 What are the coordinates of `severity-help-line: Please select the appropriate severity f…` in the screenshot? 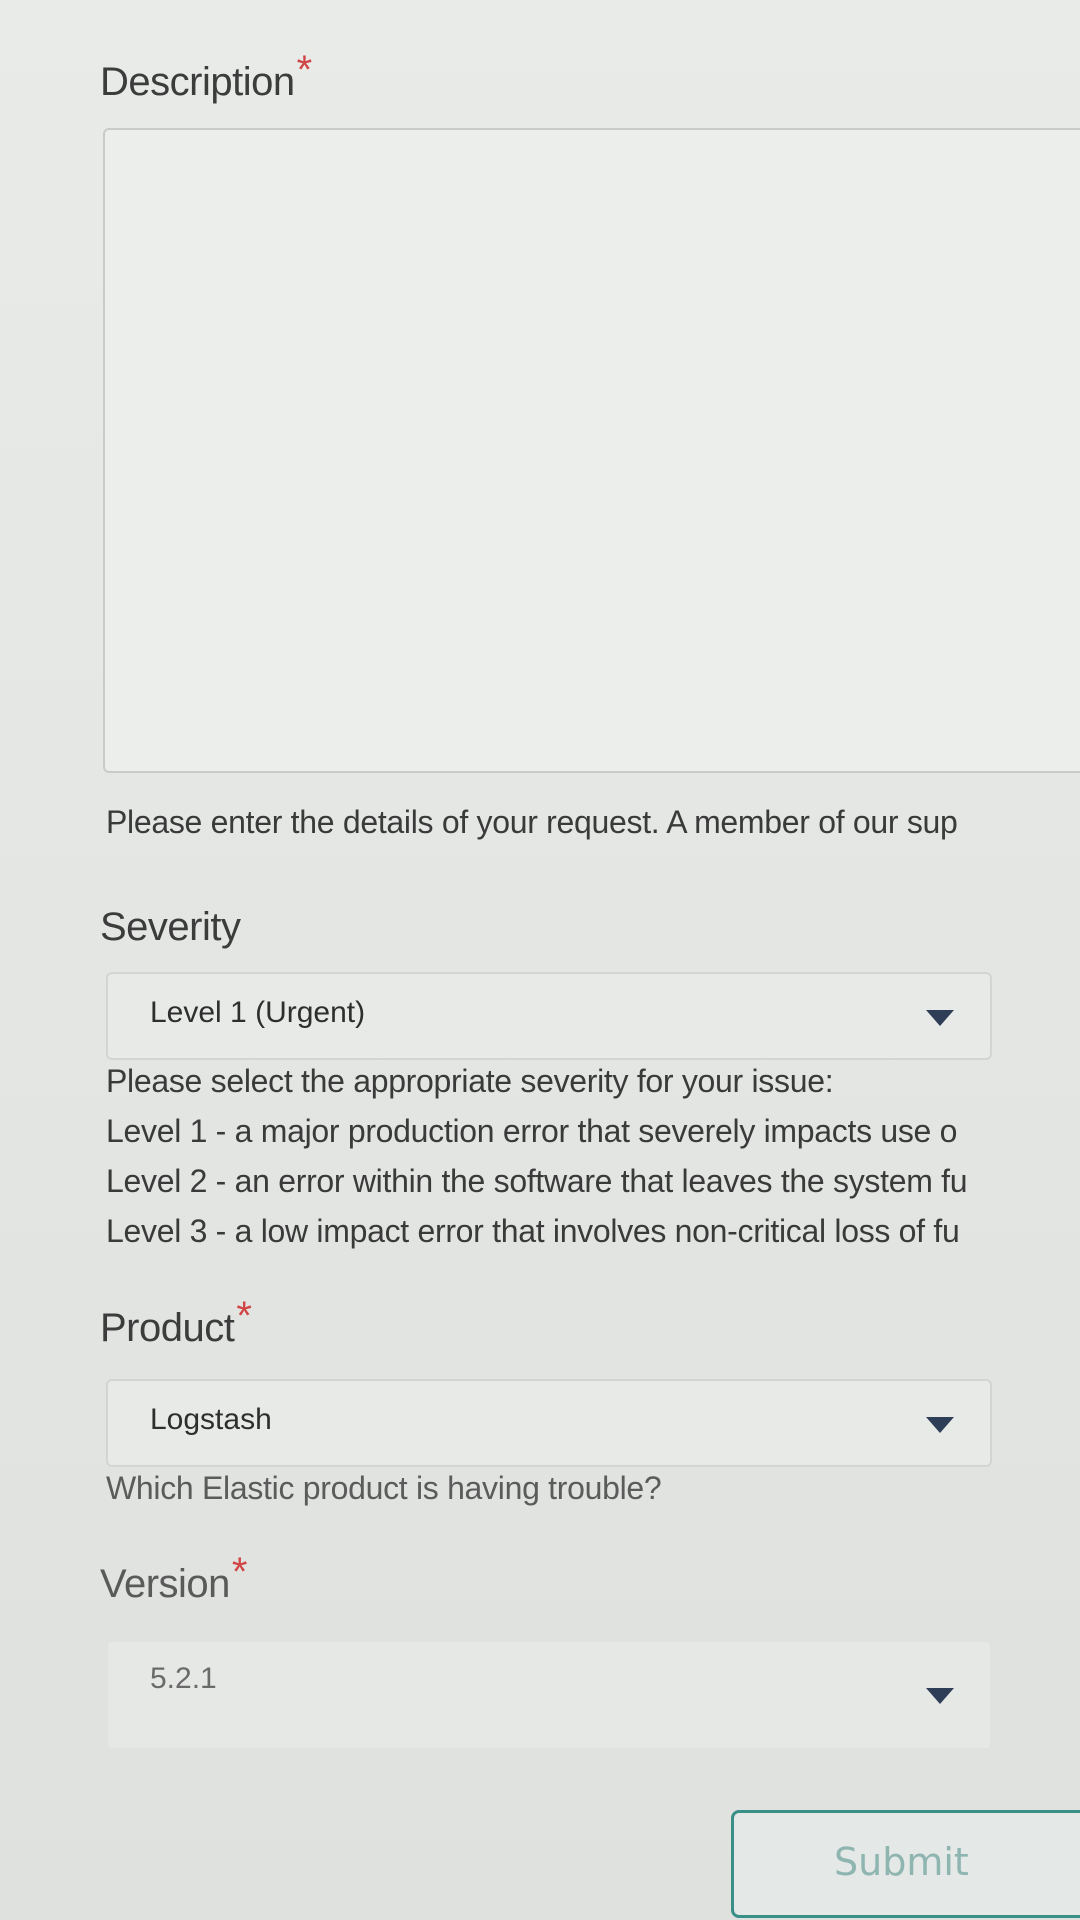 It's located at (470, 1081).